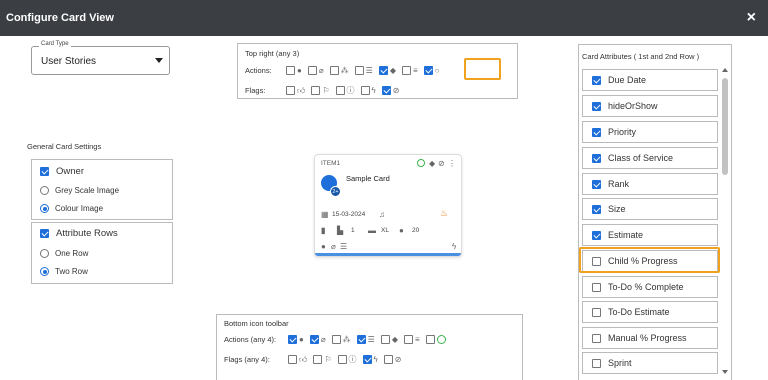  I want to click on tr-flag-checkbox, so click(316, 90).